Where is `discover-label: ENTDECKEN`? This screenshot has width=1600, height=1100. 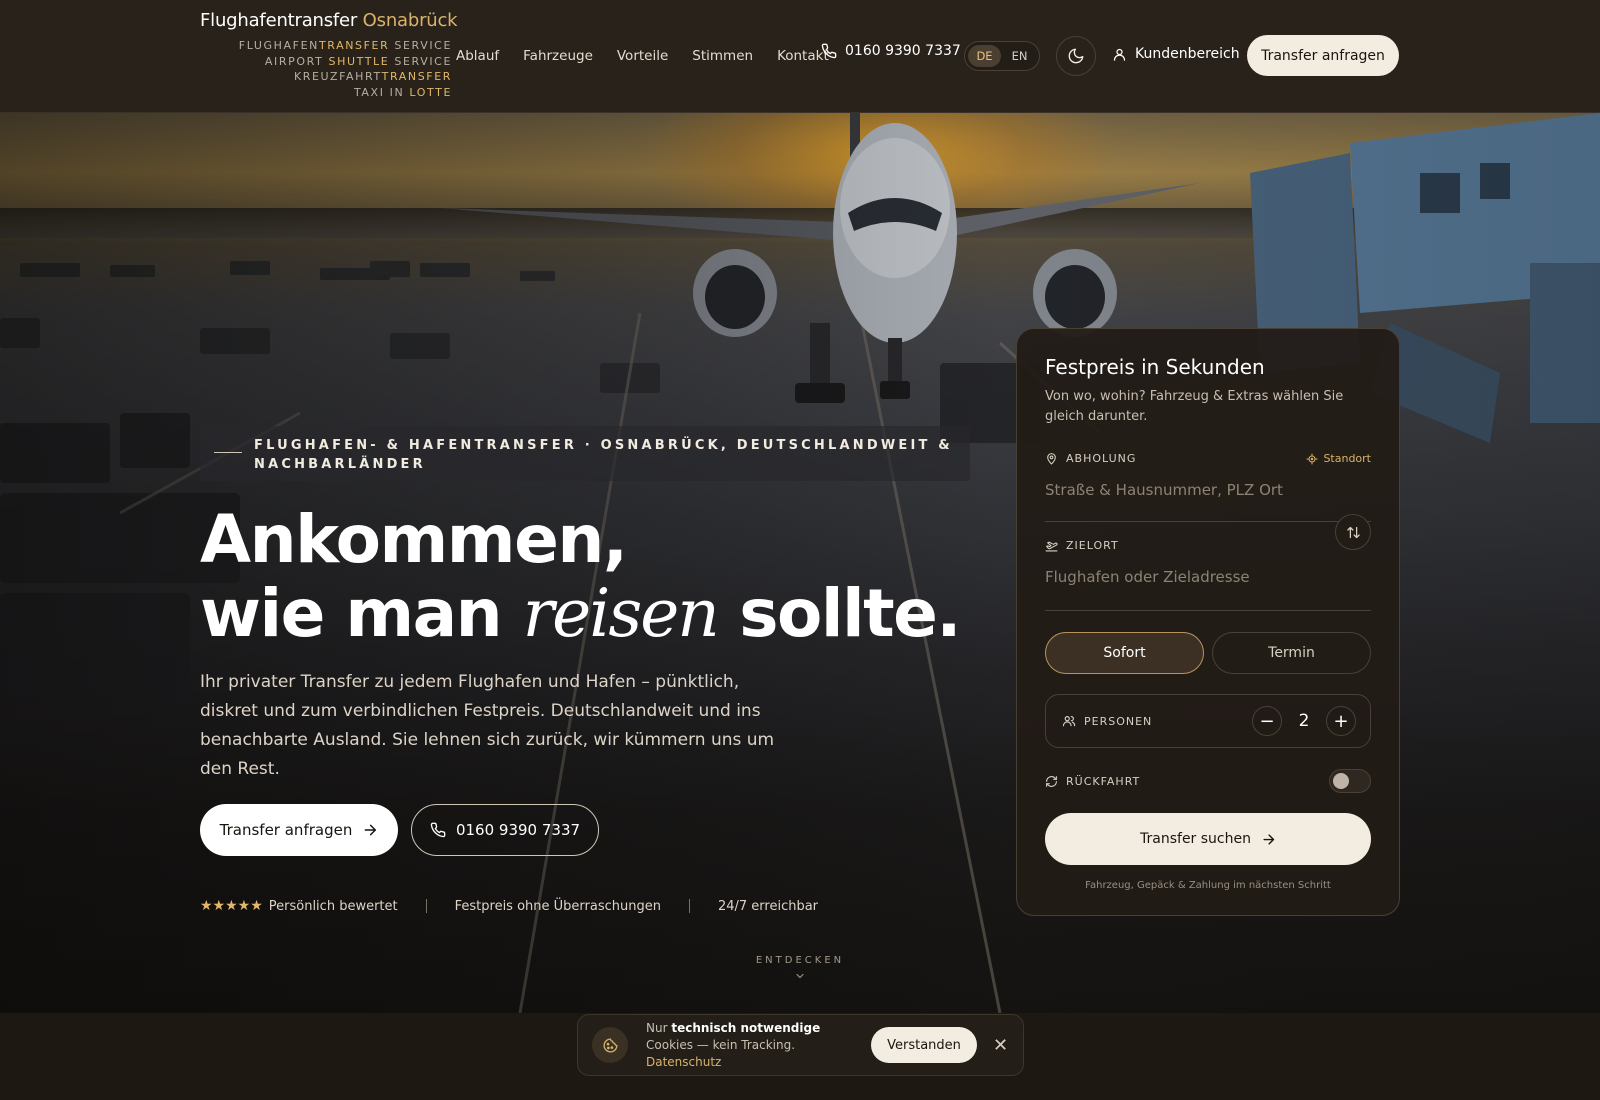
discover-label: ENTDECKEN is located at coordinates (800, 960).